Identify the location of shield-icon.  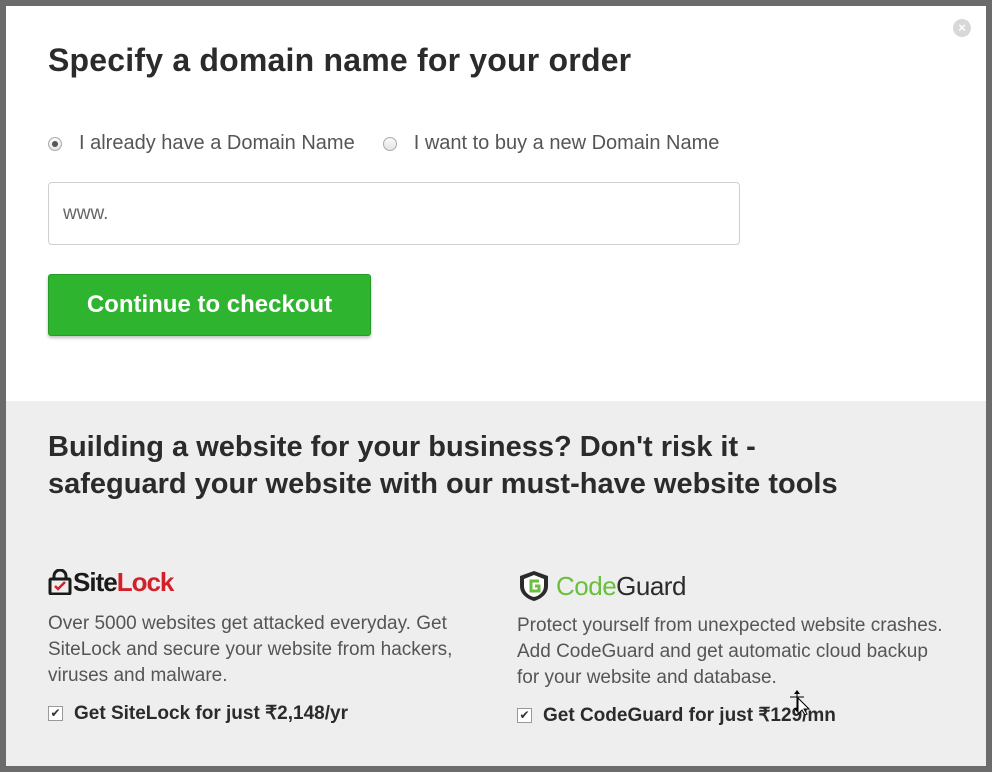
(534, 586).